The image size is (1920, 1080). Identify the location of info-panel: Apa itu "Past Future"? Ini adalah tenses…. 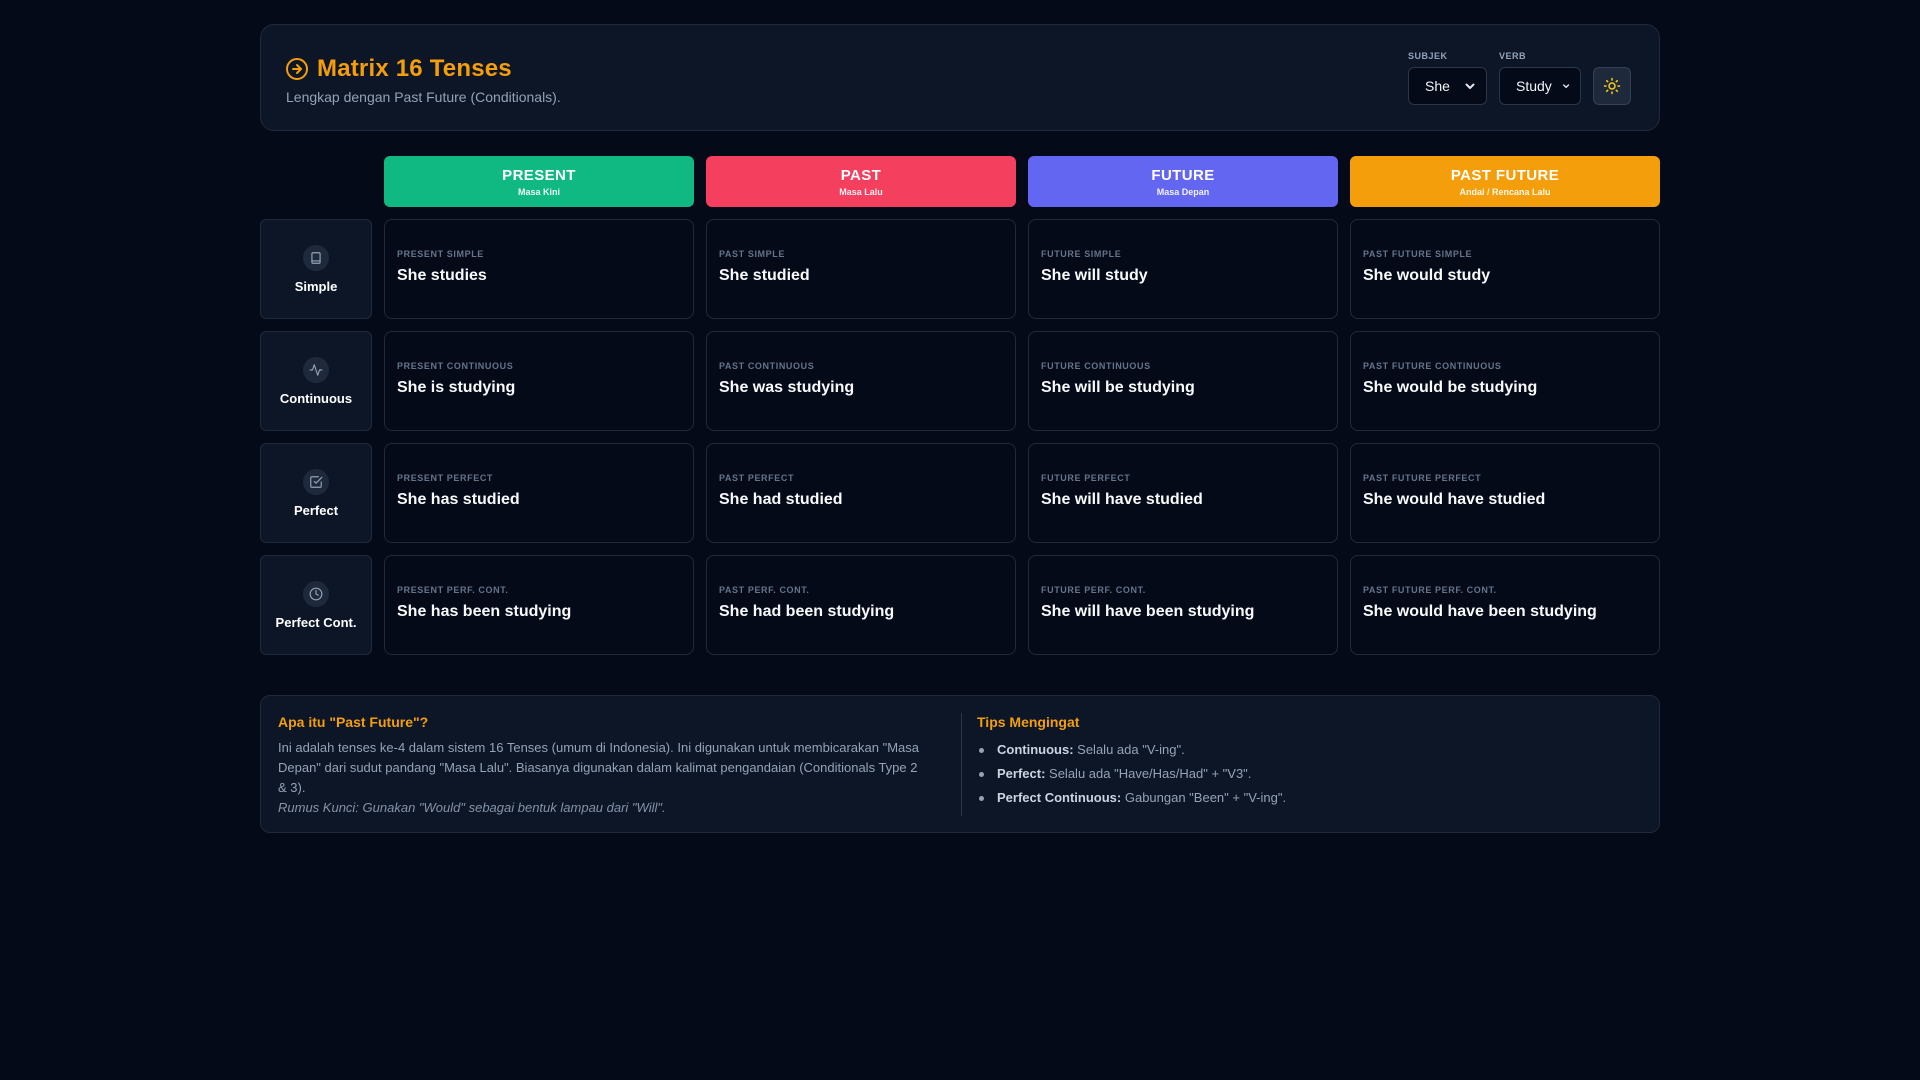
(960, 764).